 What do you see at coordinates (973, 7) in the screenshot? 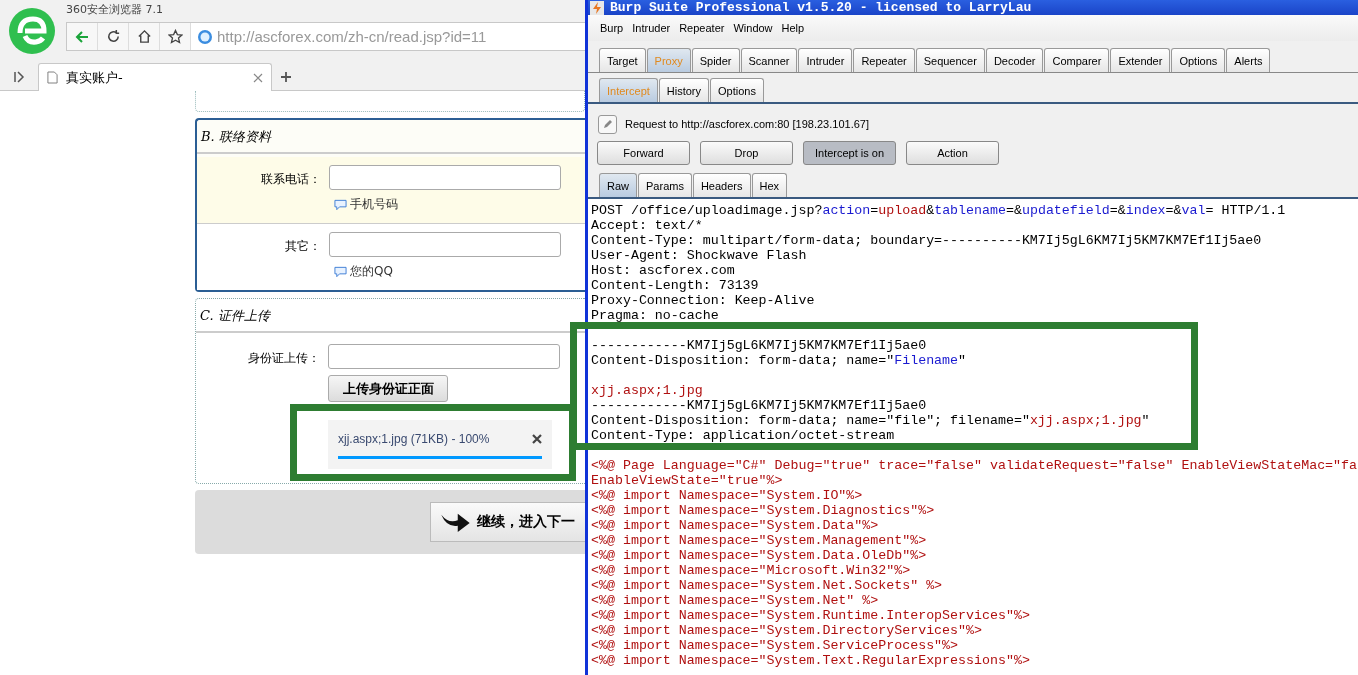
I see `window-title-bar: Burp Suite Professional v1.5.20 - licensed to LarryLau` at bounding box center [973, 7].